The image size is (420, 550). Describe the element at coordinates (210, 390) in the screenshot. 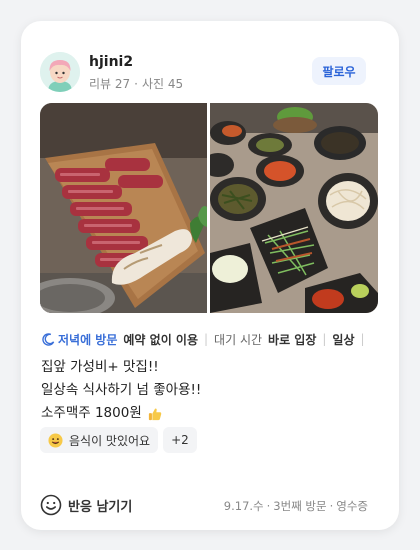

I see `review-body: 집앞 가성비+ 맛집!! 일상속 식사하기 넘 좋아용!! 소주맥주 1800원` at that location.